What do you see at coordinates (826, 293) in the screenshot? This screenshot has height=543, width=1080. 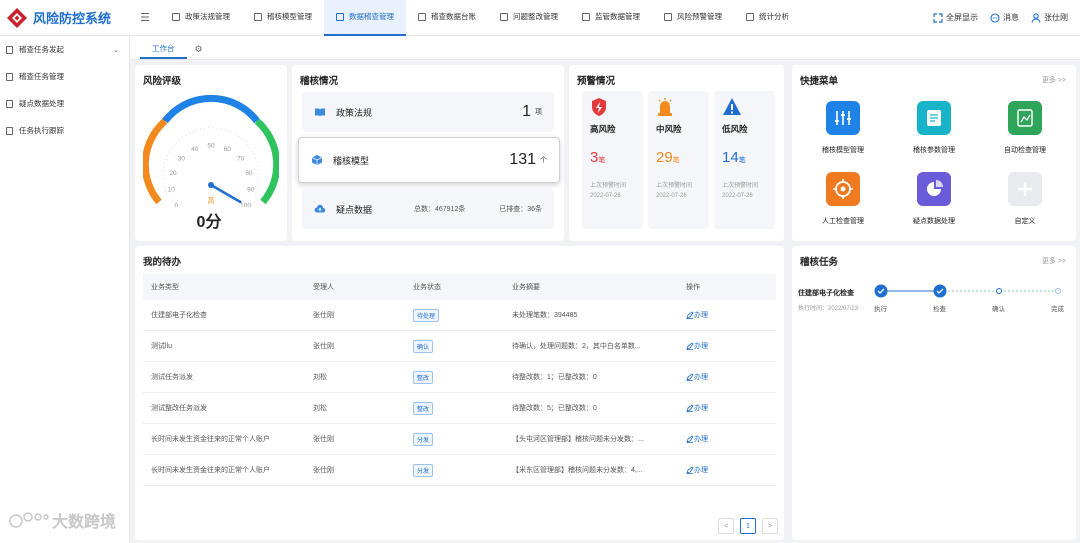 I see `task-name: 住建部电子化检查` at bounding box center [826, 293].